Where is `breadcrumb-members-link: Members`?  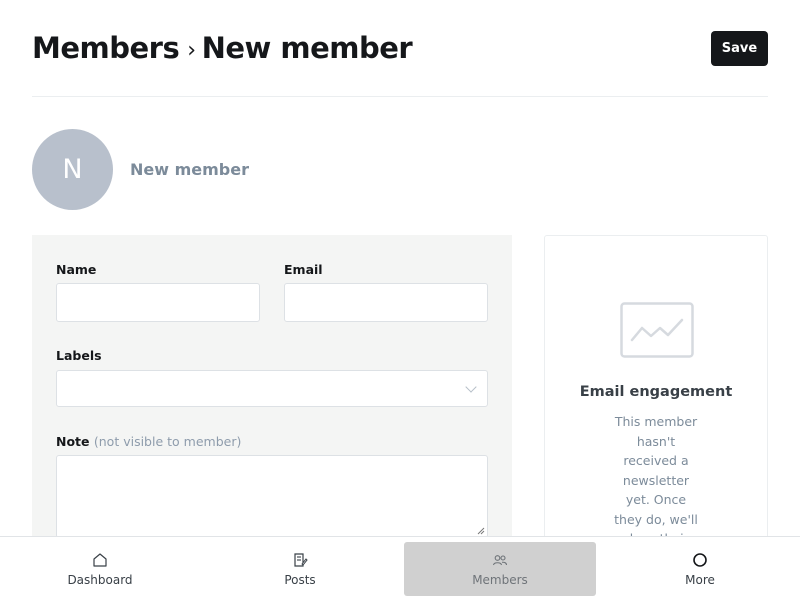
breadcrumb-members-link: Members is located at coordinates (106, 48).